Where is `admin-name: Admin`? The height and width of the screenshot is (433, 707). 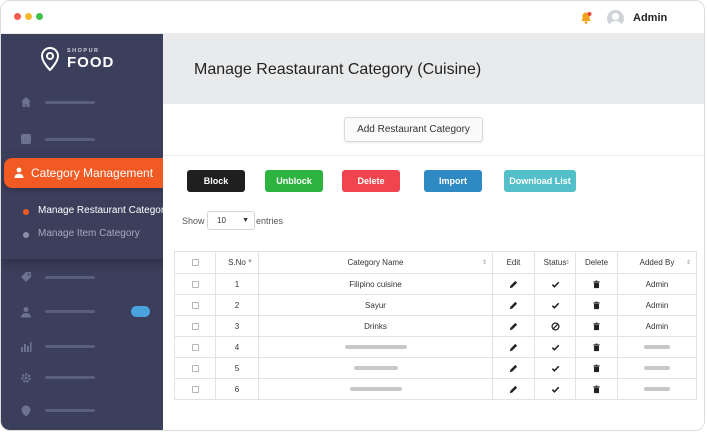 admin-name: Admin is located at coordinates (650, 18).